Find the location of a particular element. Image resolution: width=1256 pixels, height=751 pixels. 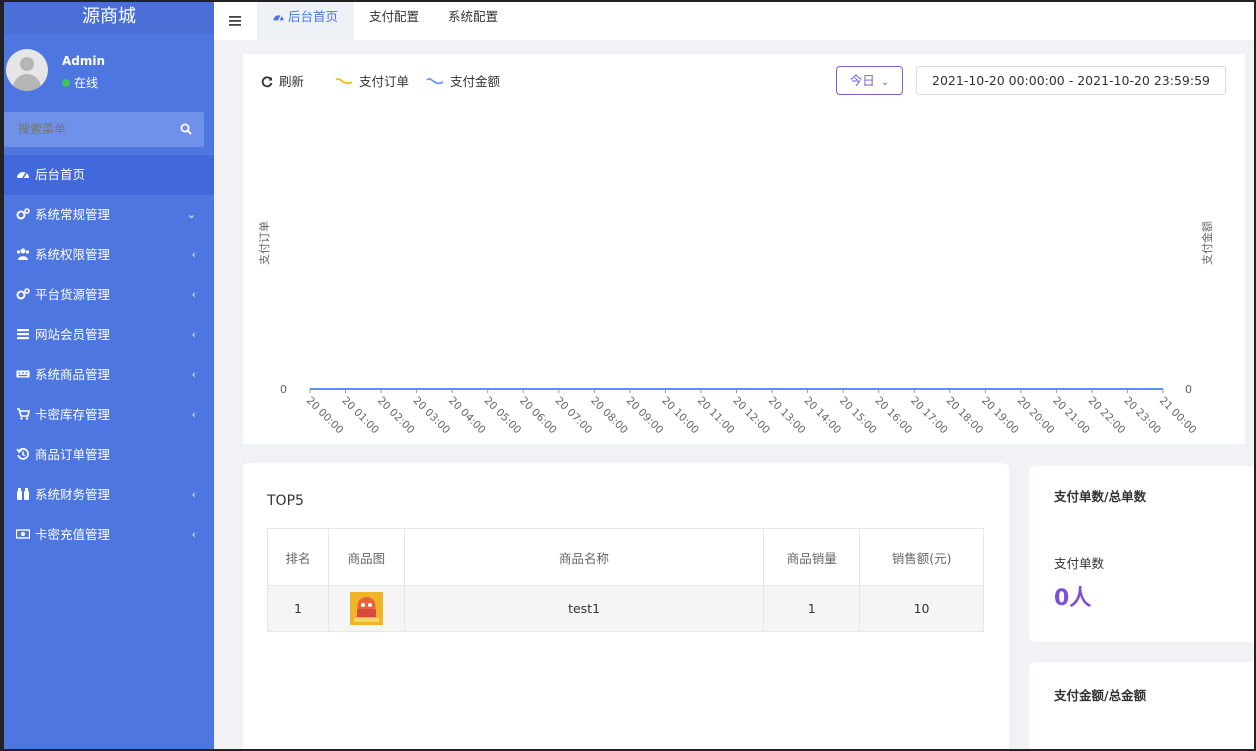

keyboard-icon is located at coordinates (23, 374).